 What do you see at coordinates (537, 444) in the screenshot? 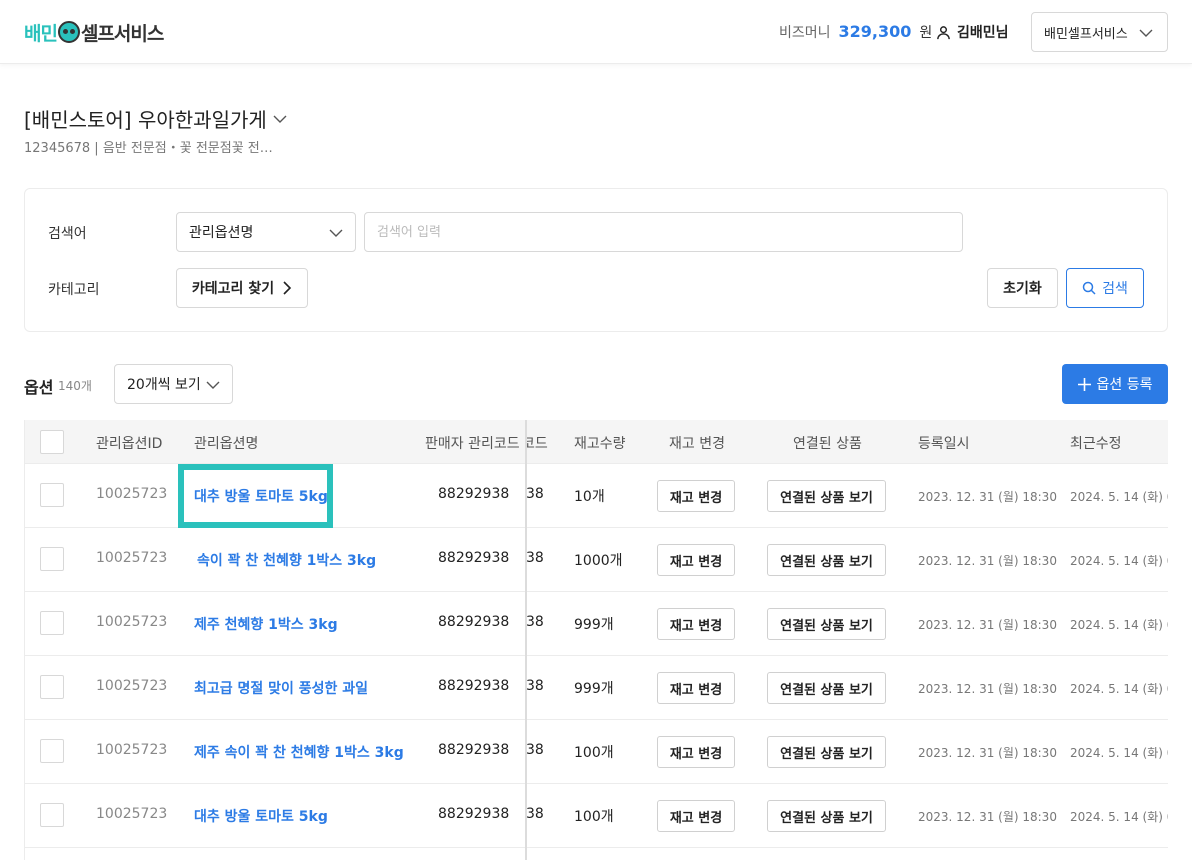
I see `th-seller-code-partial: 코드` at bounding box center [537, 444].